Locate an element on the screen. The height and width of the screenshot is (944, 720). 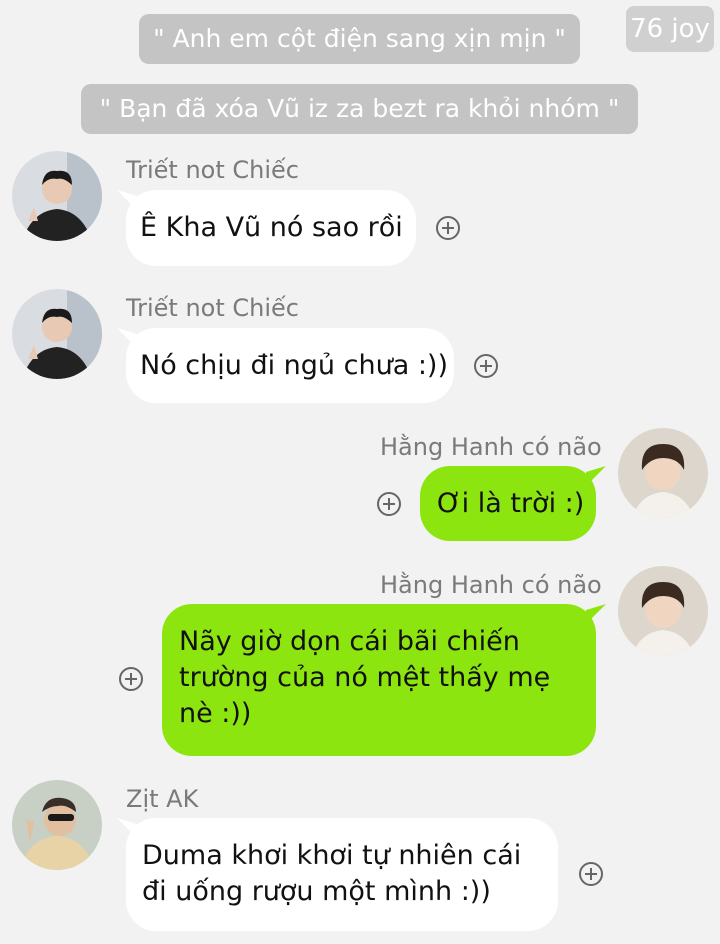
message-bubble: Ơi là trời :) is located at coordinates (508, 503).